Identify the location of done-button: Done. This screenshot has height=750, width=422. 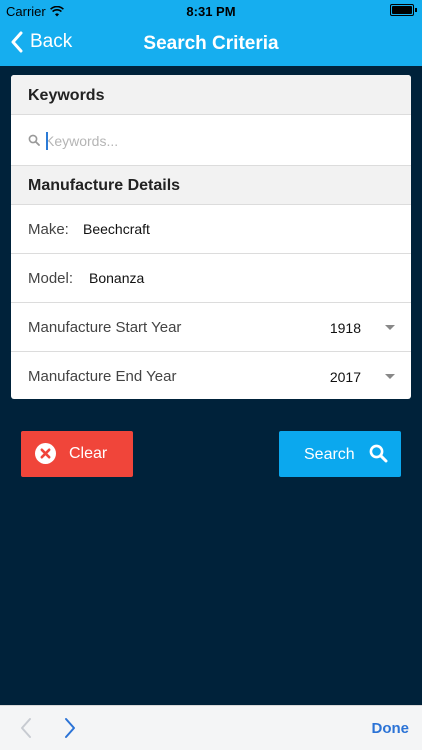
(391, 728).